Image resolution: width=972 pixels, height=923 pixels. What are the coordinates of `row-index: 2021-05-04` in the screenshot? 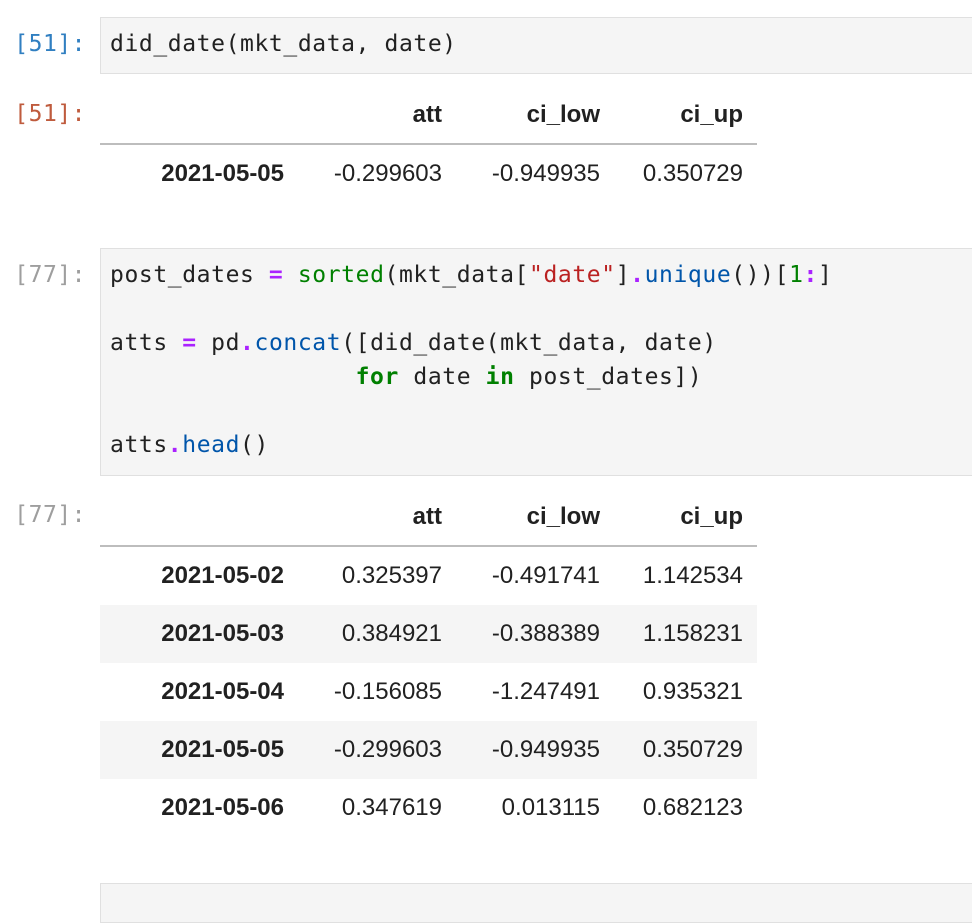 It's located at (222, 691).